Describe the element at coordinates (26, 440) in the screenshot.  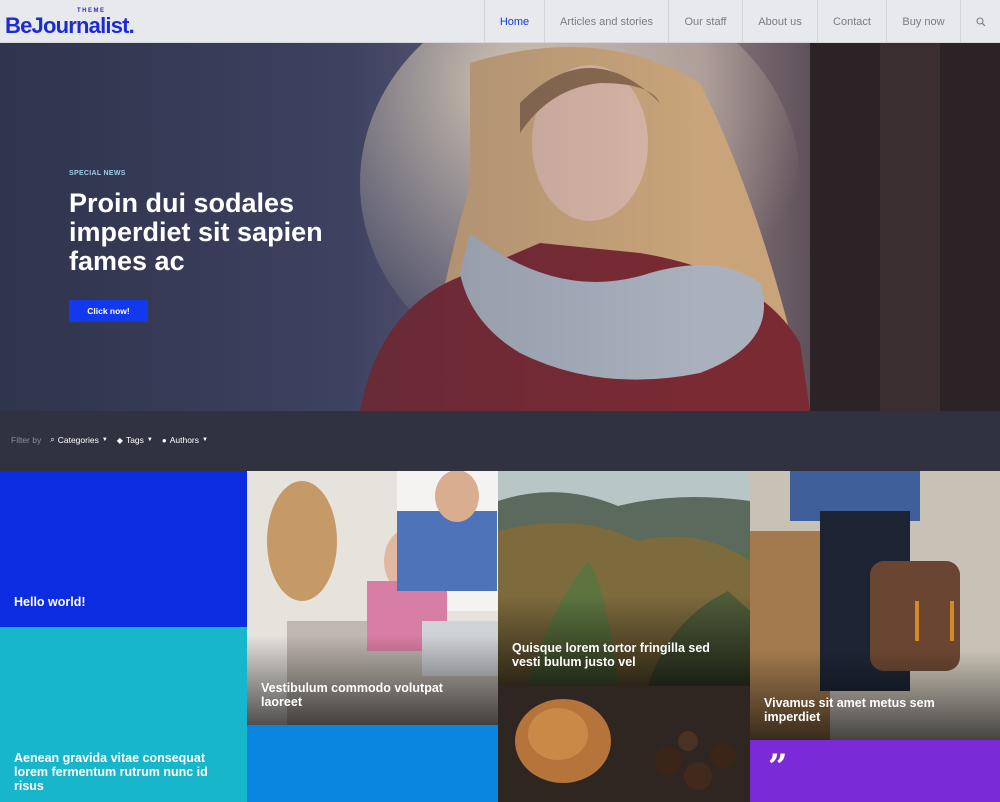
I see `filter-label: Filter by` at that location.